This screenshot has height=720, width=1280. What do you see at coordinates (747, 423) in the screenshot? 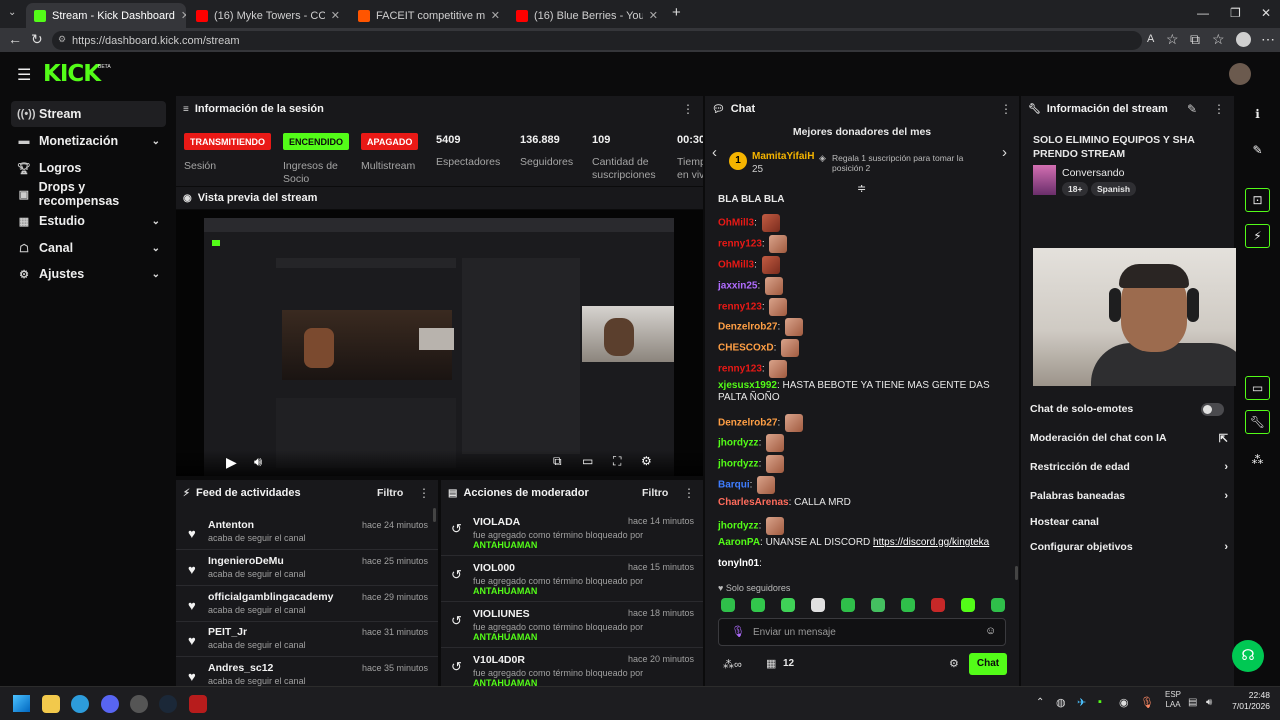
I see `chat-username: Denzelrob27` at bounding box center [747, 423].